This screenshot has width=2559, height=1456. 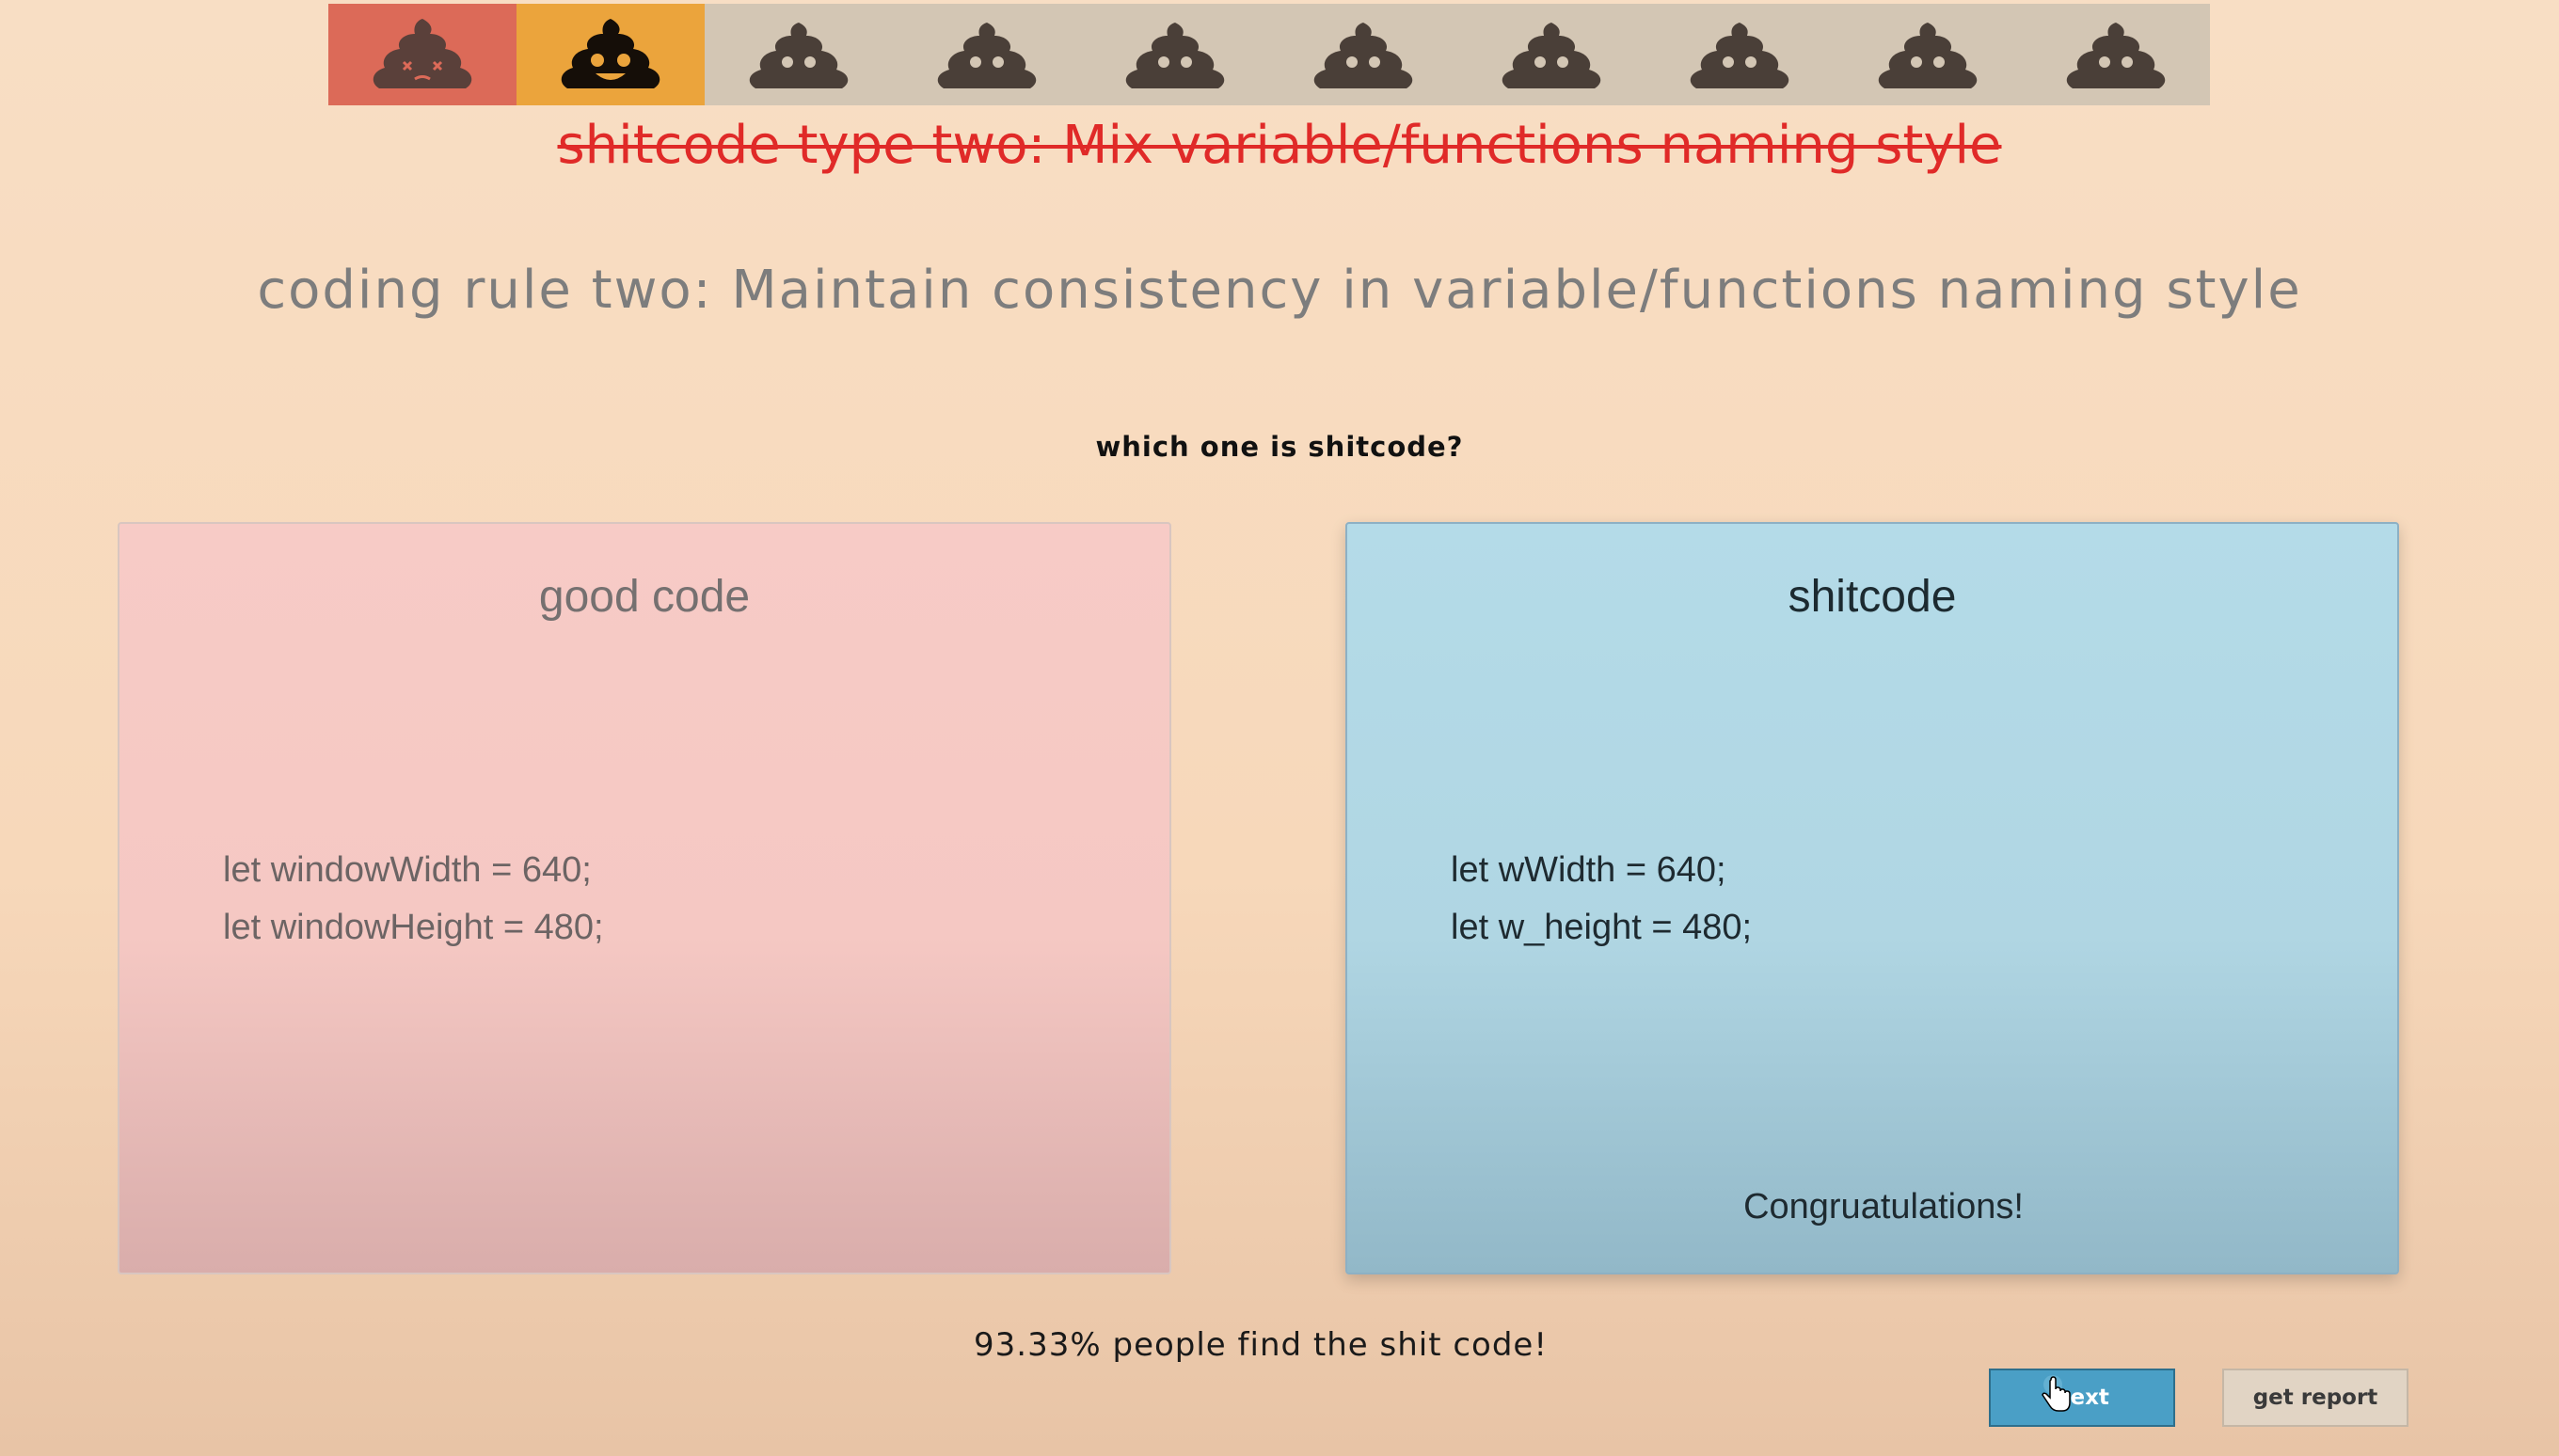 What do you see at coordinates (2315, 1398) in the screenshot?
I see `get-report-button: get report` at bounding box center [2315, 1398].